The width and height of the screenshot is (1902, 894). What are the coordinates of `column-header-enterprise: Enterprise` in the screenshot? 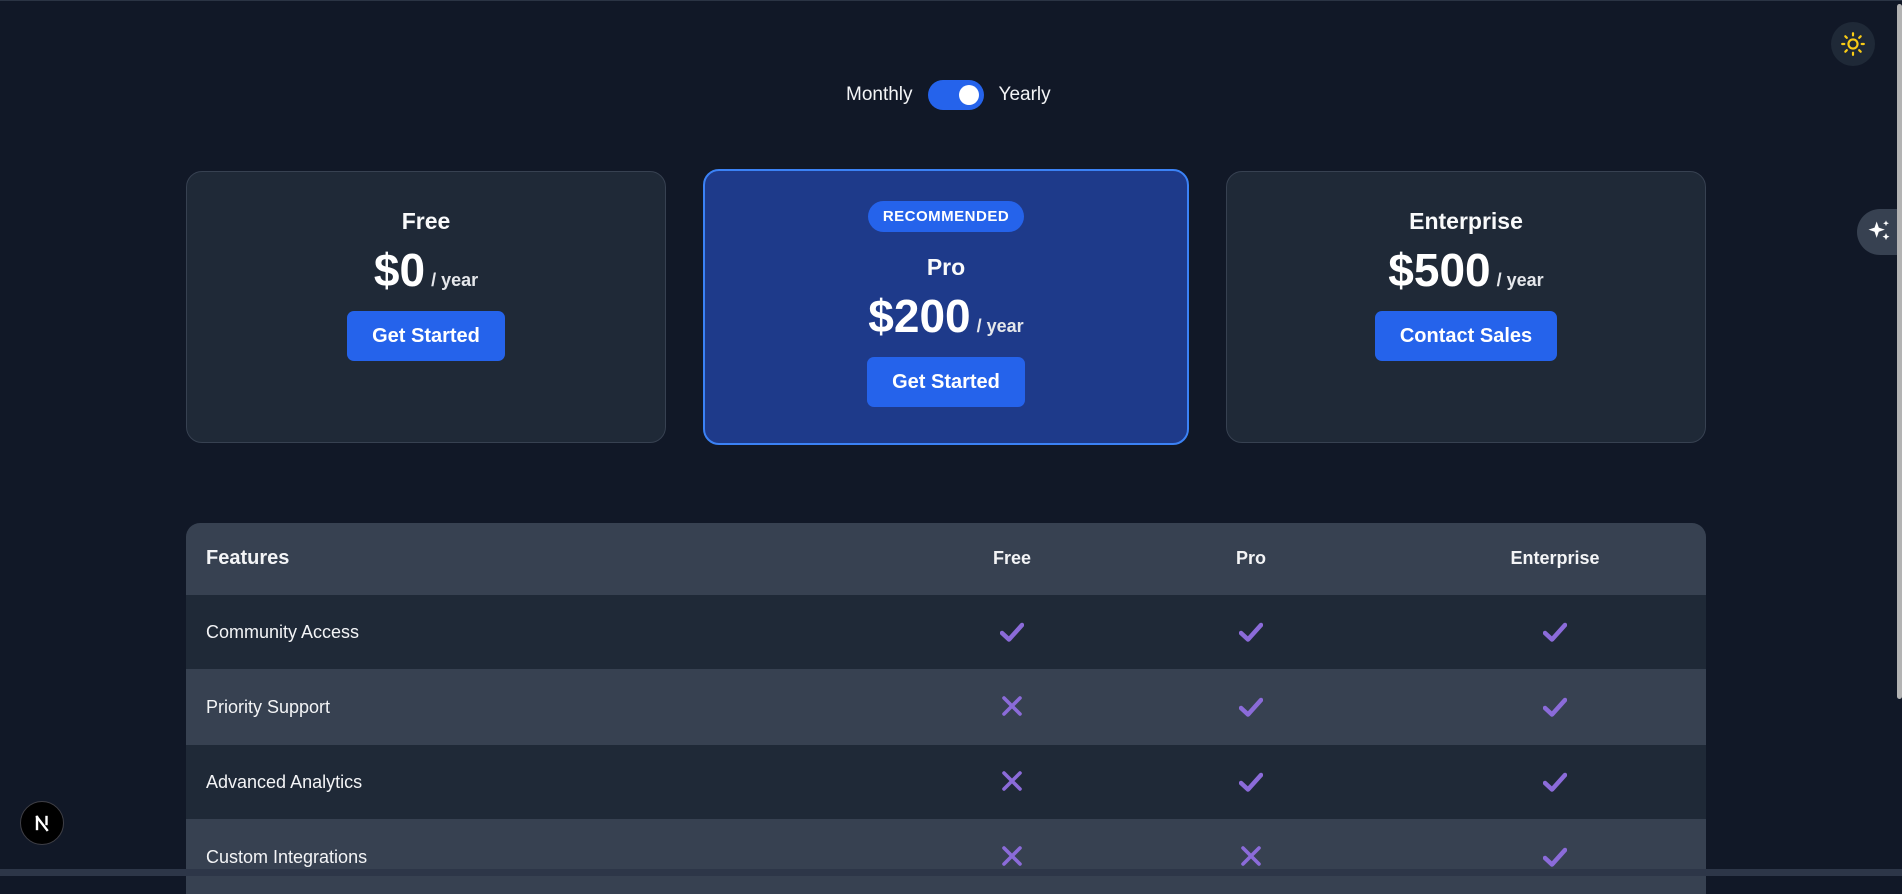 It's located at (1555, 558).